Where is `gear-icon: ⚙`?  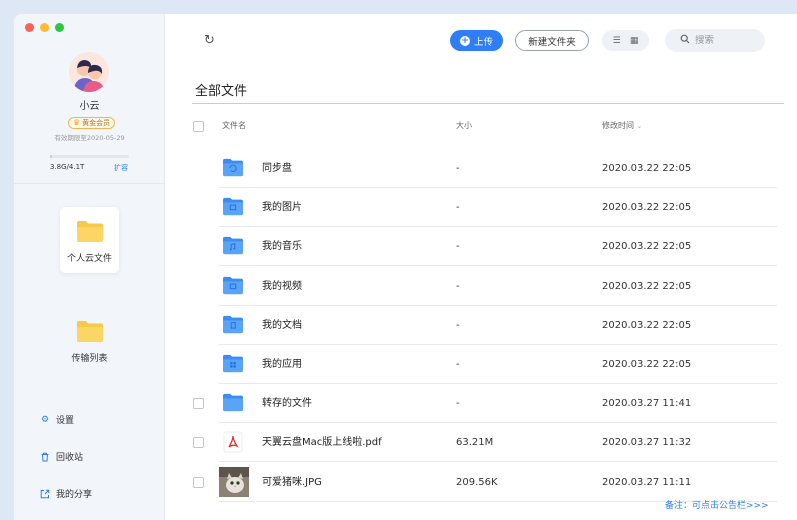
gear-icon: ⚙ is located at coordinates (45, 419).